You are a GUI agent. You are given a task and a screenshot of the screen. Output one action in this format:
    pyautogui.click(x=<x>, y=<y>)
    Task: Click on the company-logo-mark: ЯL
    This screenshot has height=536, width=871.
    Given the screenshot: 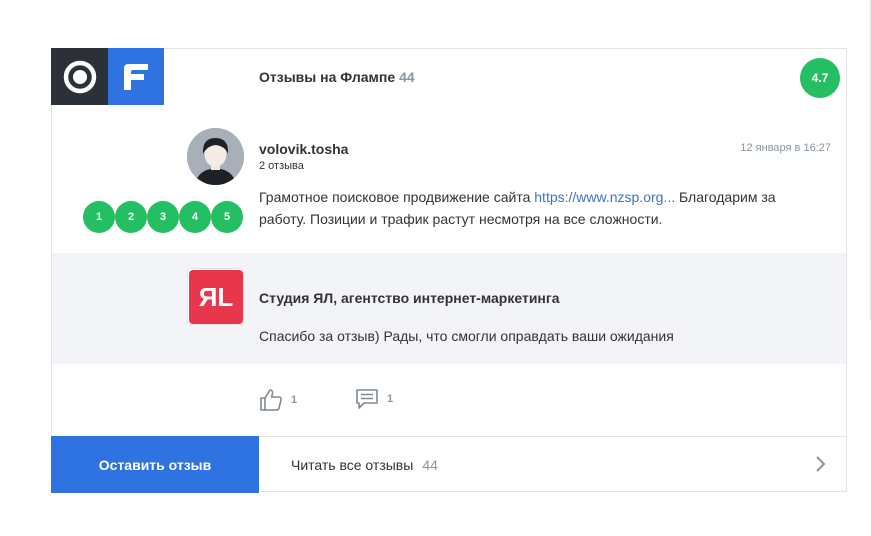 What is the action you would take?
    pyautogui.click(x=215, y=296)
    